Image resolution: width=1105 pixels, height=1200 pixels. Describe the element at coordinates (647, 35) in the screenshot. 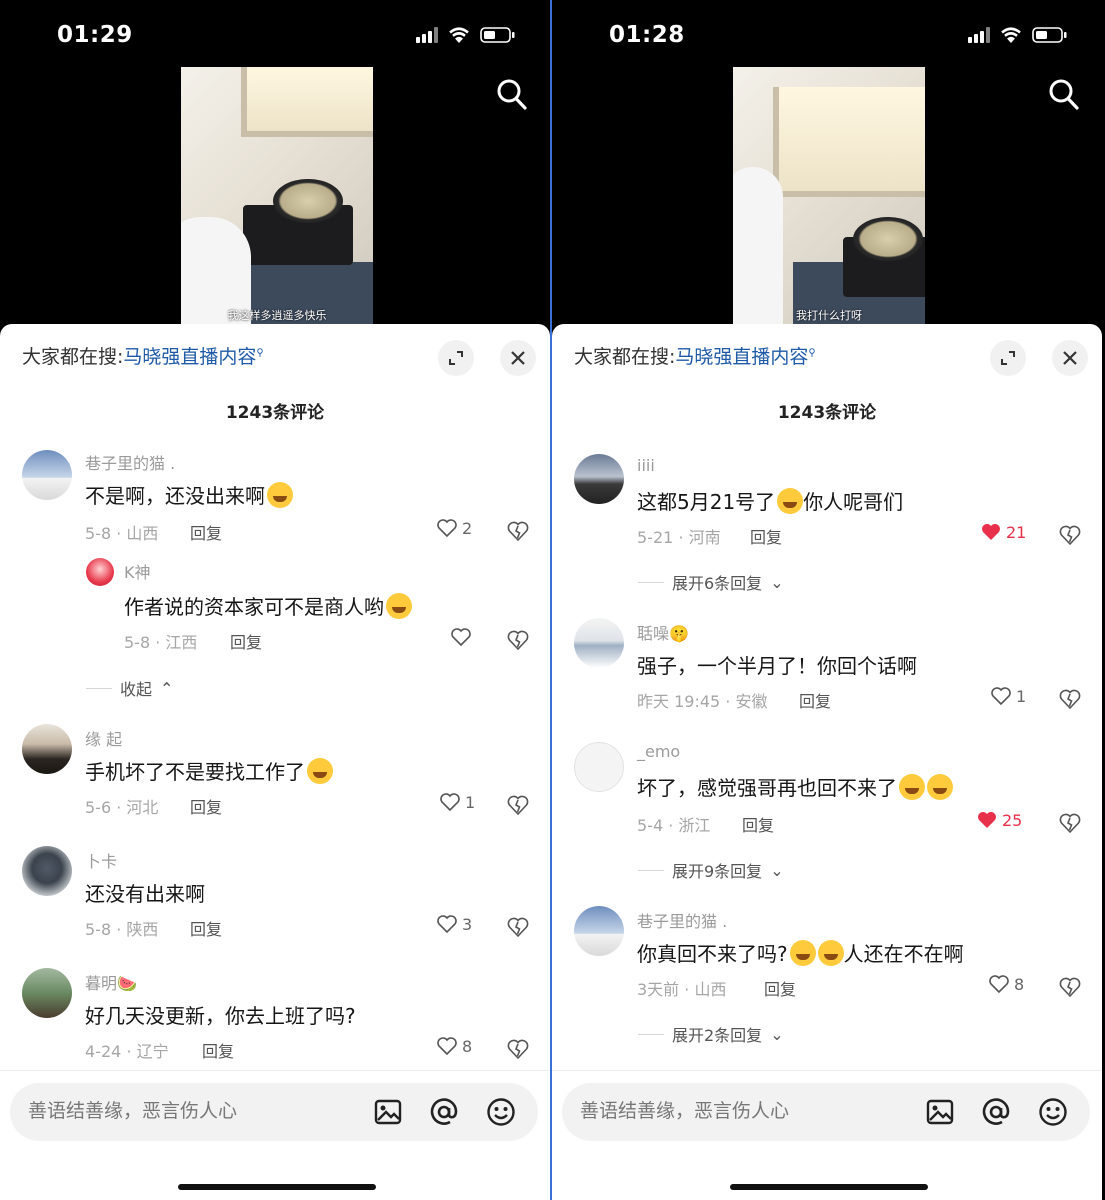

I see `status-time: 01:28` at that location.